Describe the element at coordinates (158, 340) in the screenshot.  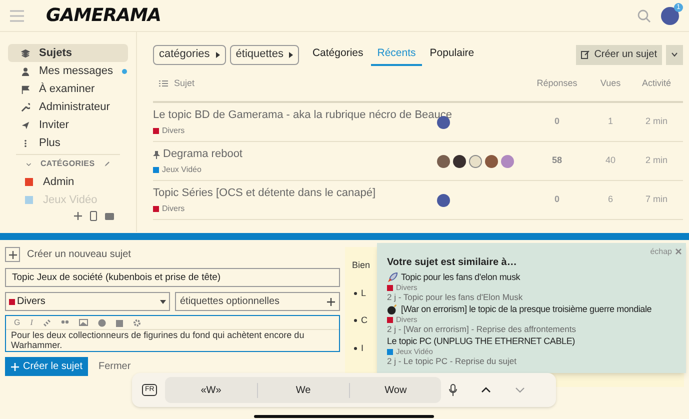
I see `editor-text: Pour les deux collectionneurs de figurines du fond qui achètent encore du Warhammer.` at that location.